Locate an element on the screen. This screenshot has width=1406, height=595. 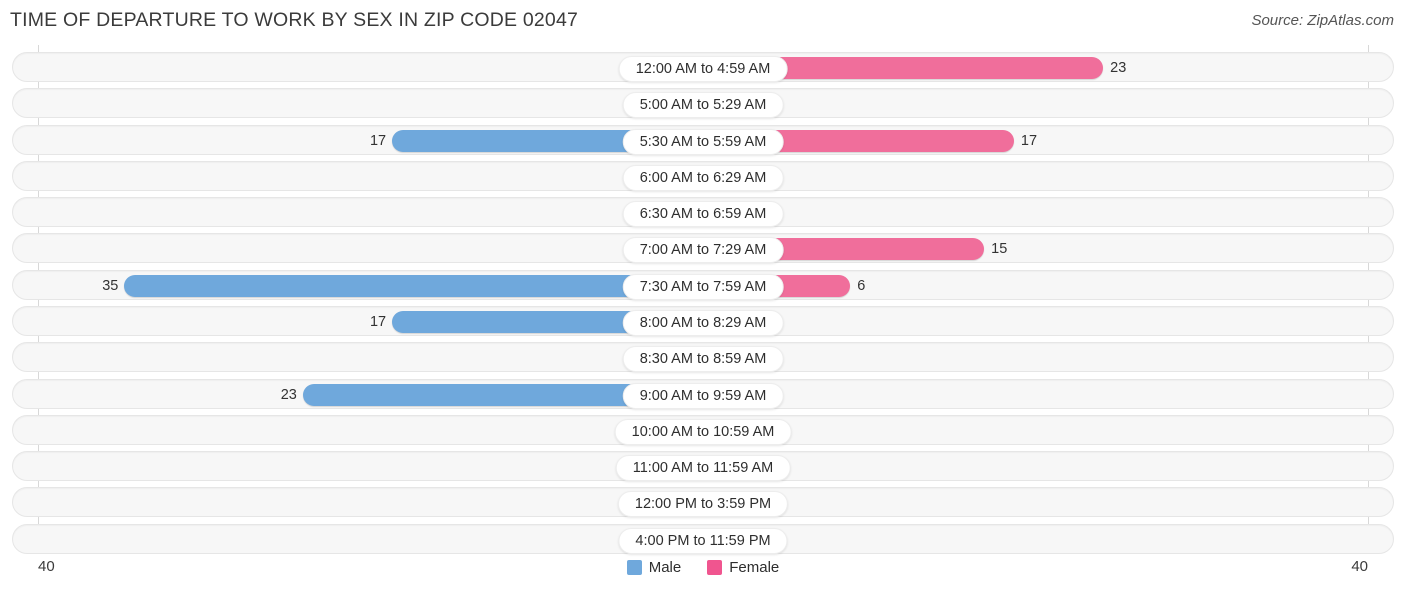
bar-value-male: 23 is located at coordinates (288, 394).